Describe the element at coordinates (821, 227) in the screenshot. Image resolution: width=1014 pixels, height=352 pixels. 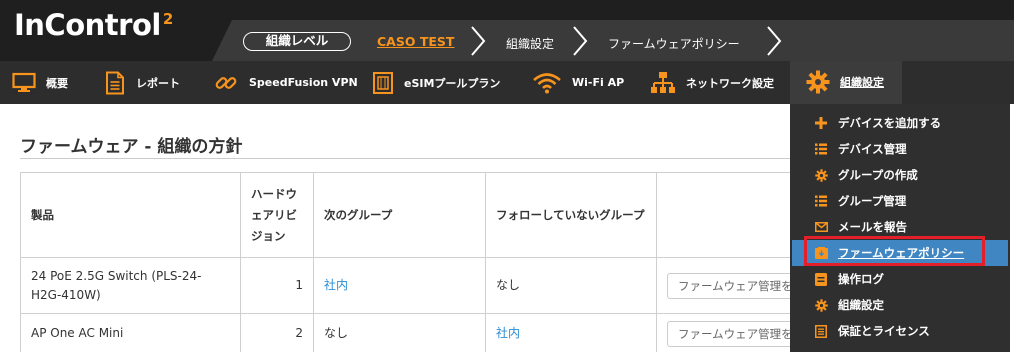
I see `mail-icon` at that location.